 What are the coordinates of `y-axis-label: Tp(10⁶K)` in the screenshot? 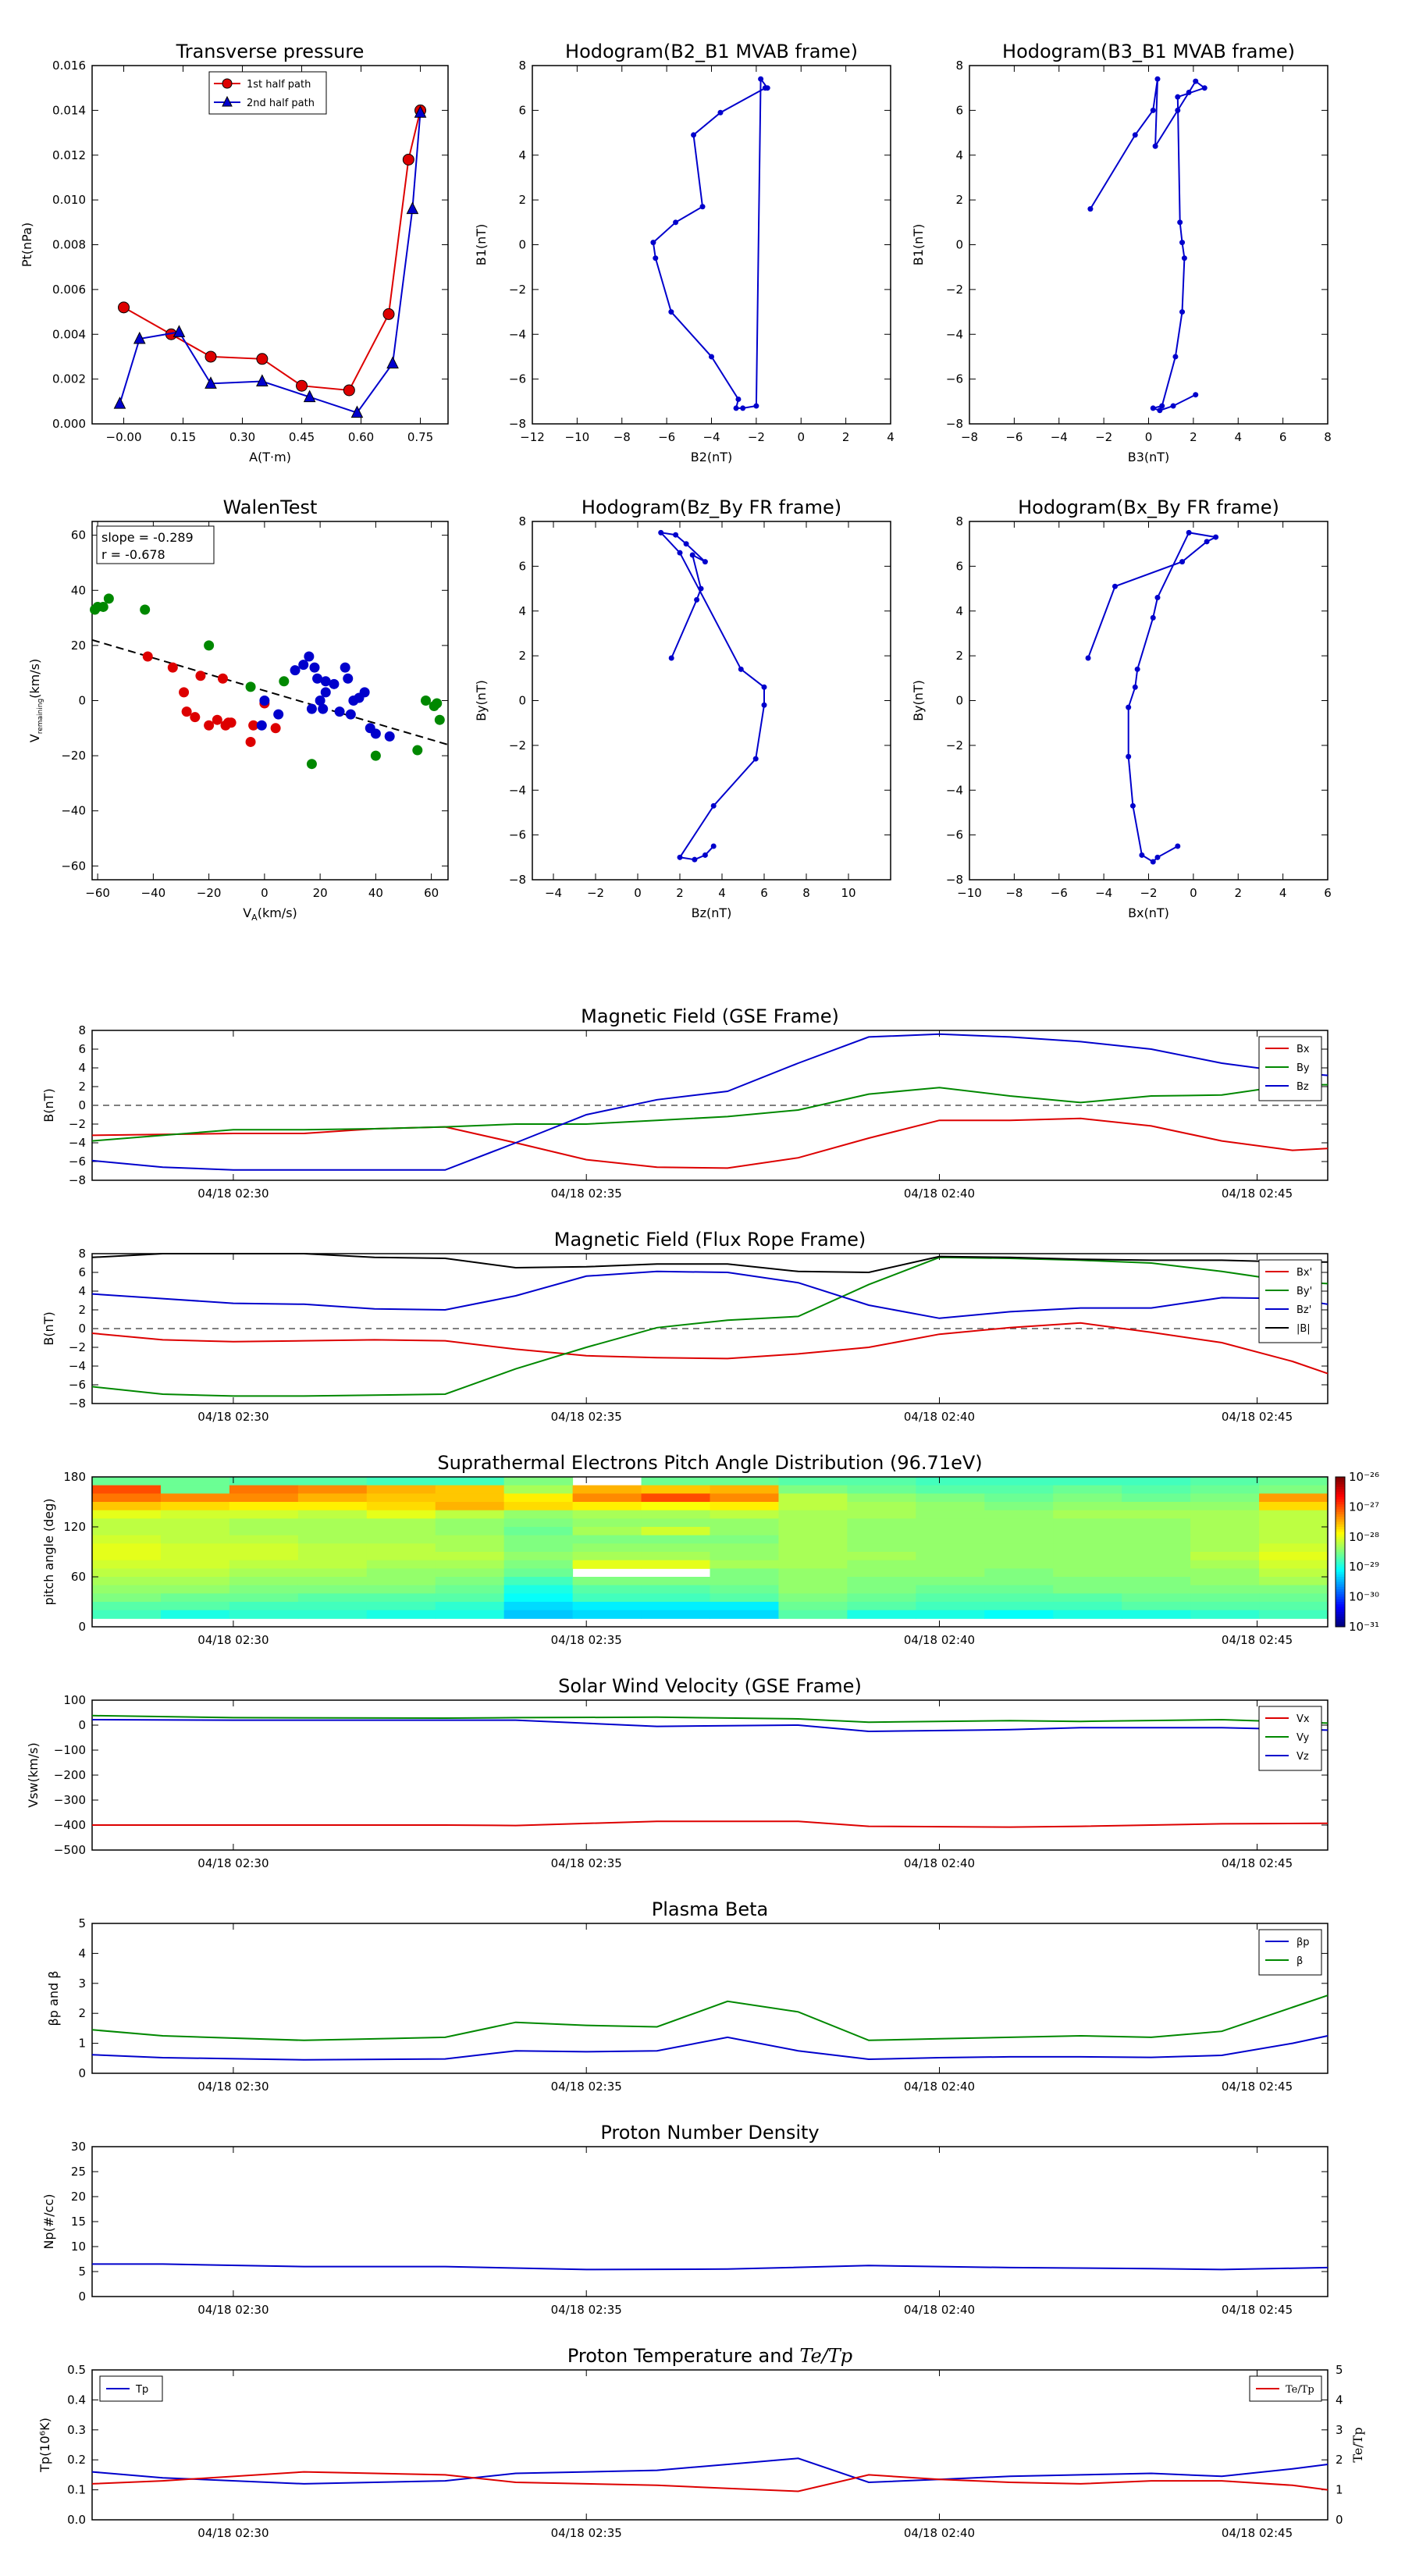 It's located at (45, 2445).